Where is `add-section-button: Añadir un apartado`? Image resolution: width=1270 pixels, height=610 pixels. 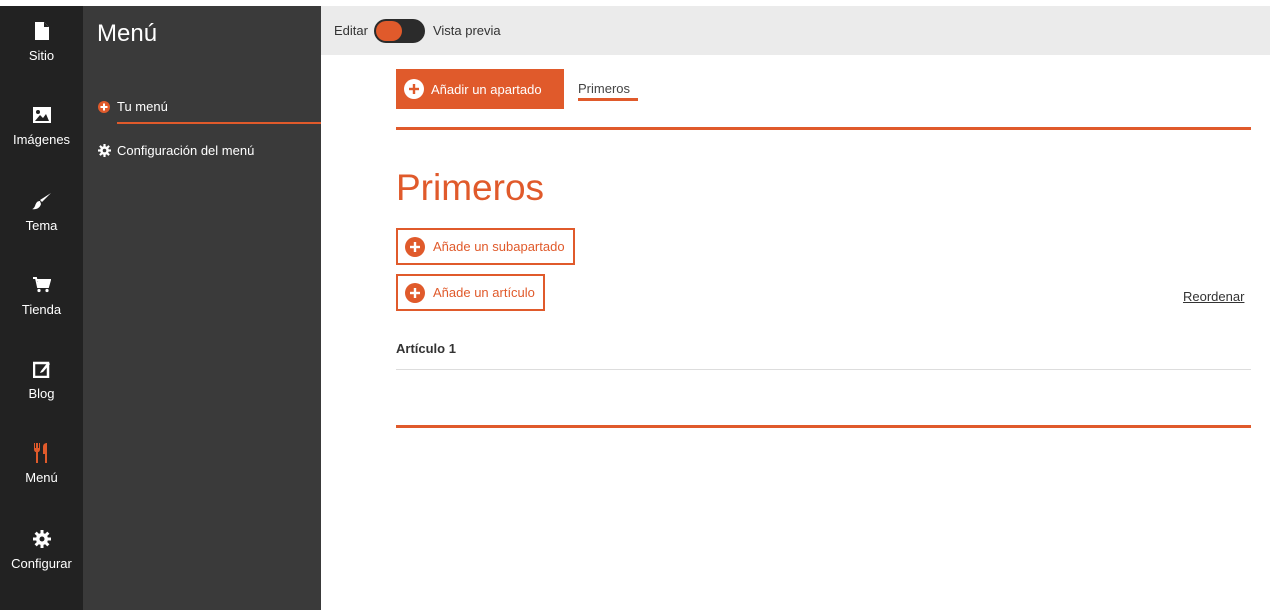 add-section-button: Añadir un apartado is located at coordinates (480, 89).